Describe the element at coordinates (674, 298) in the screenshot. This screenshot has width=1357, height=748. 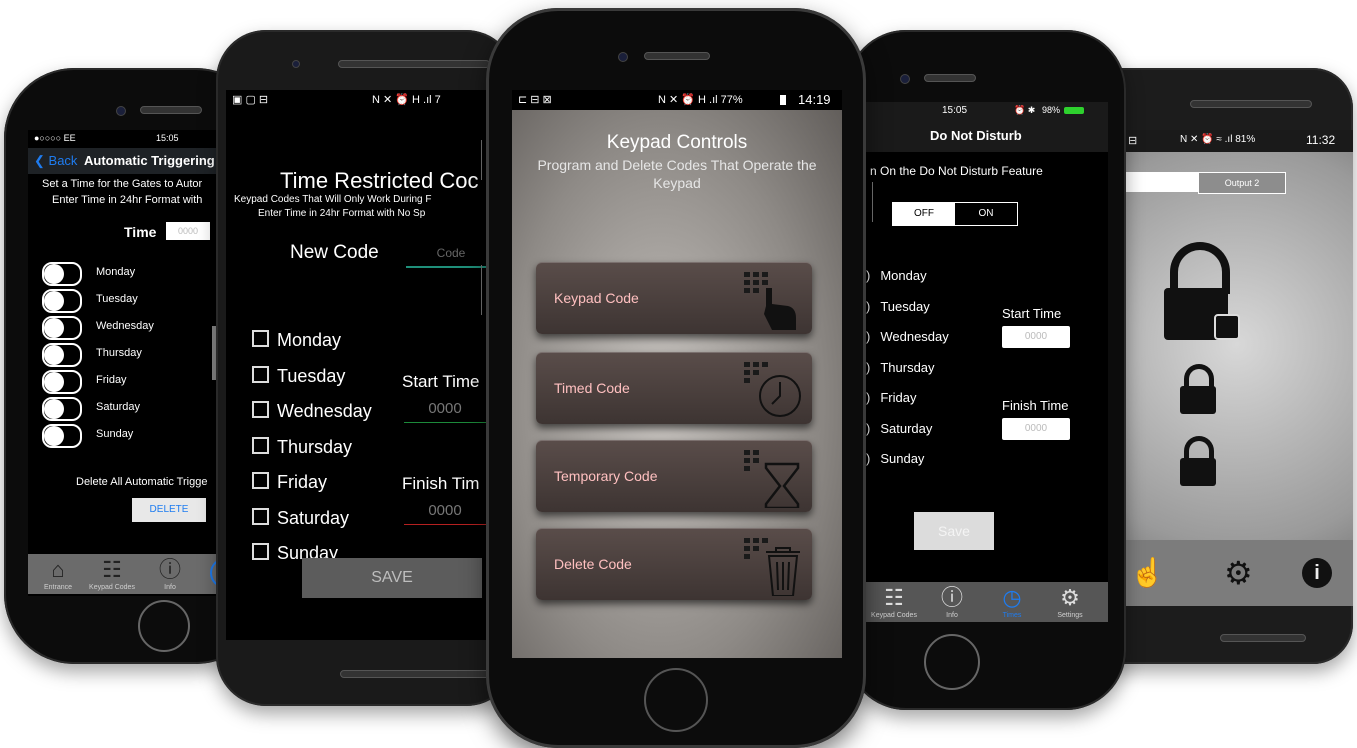
I see `keypad-code-button: Keypad Code` at that location.